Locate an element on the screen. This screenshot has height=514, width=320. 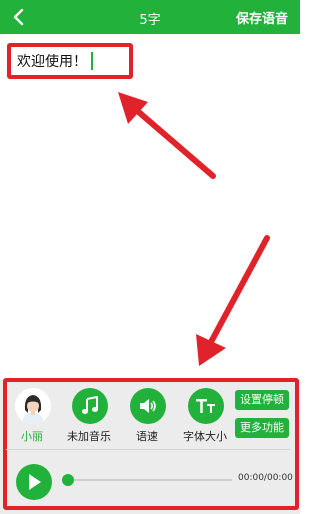
text-caret is located at coordinates (92, 61).